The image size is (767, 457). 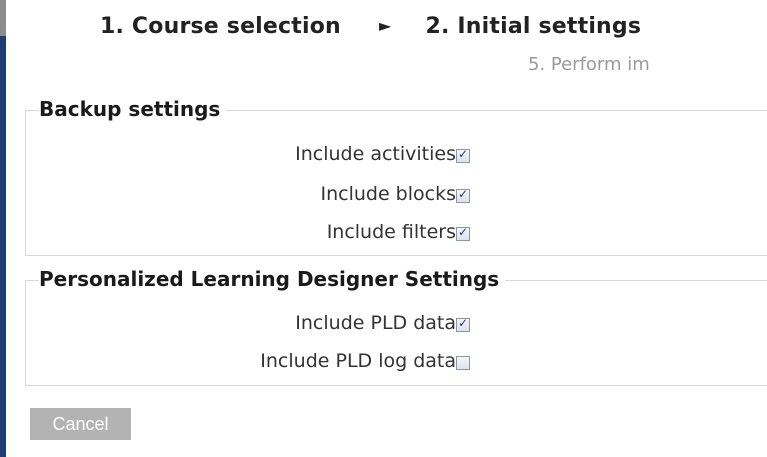 I want to click on progress-stepper: 1. Course selection ► 2. Initial settings, so click(x=370, y=26).